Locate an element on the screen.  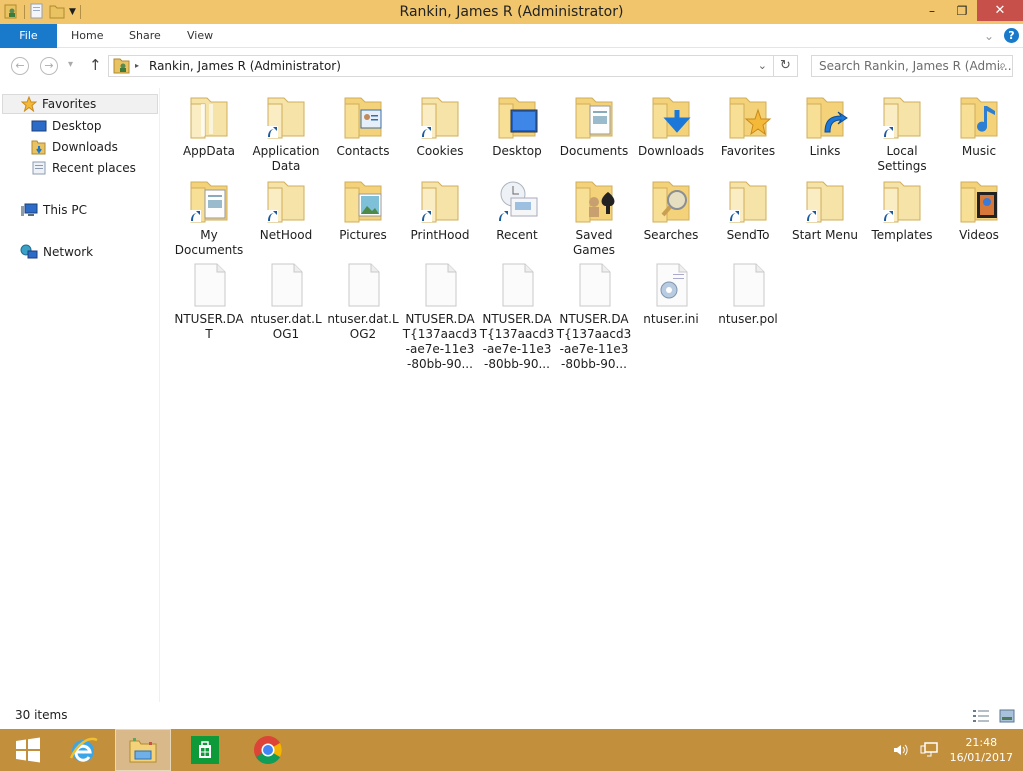
folder-item: Local Settings is located at coordinates (902, 133).